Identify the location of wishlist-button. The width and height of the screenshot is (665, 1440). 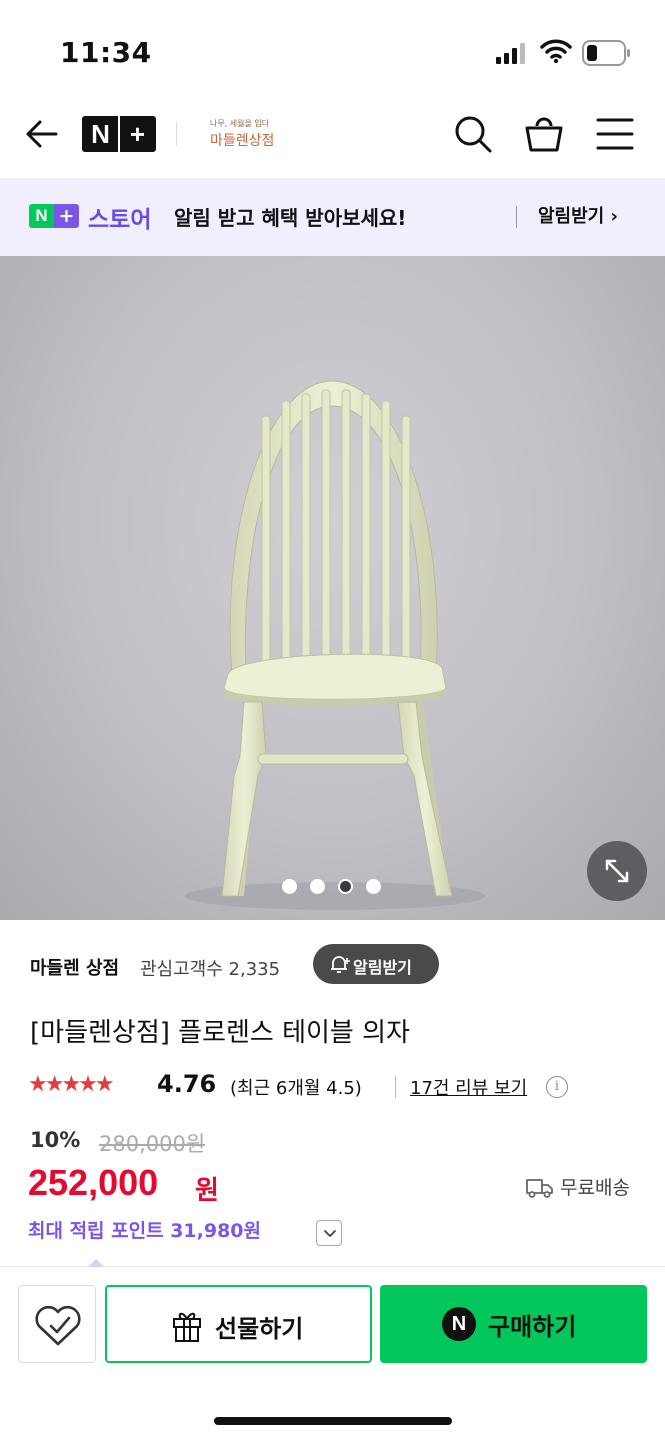
(57, 1324).